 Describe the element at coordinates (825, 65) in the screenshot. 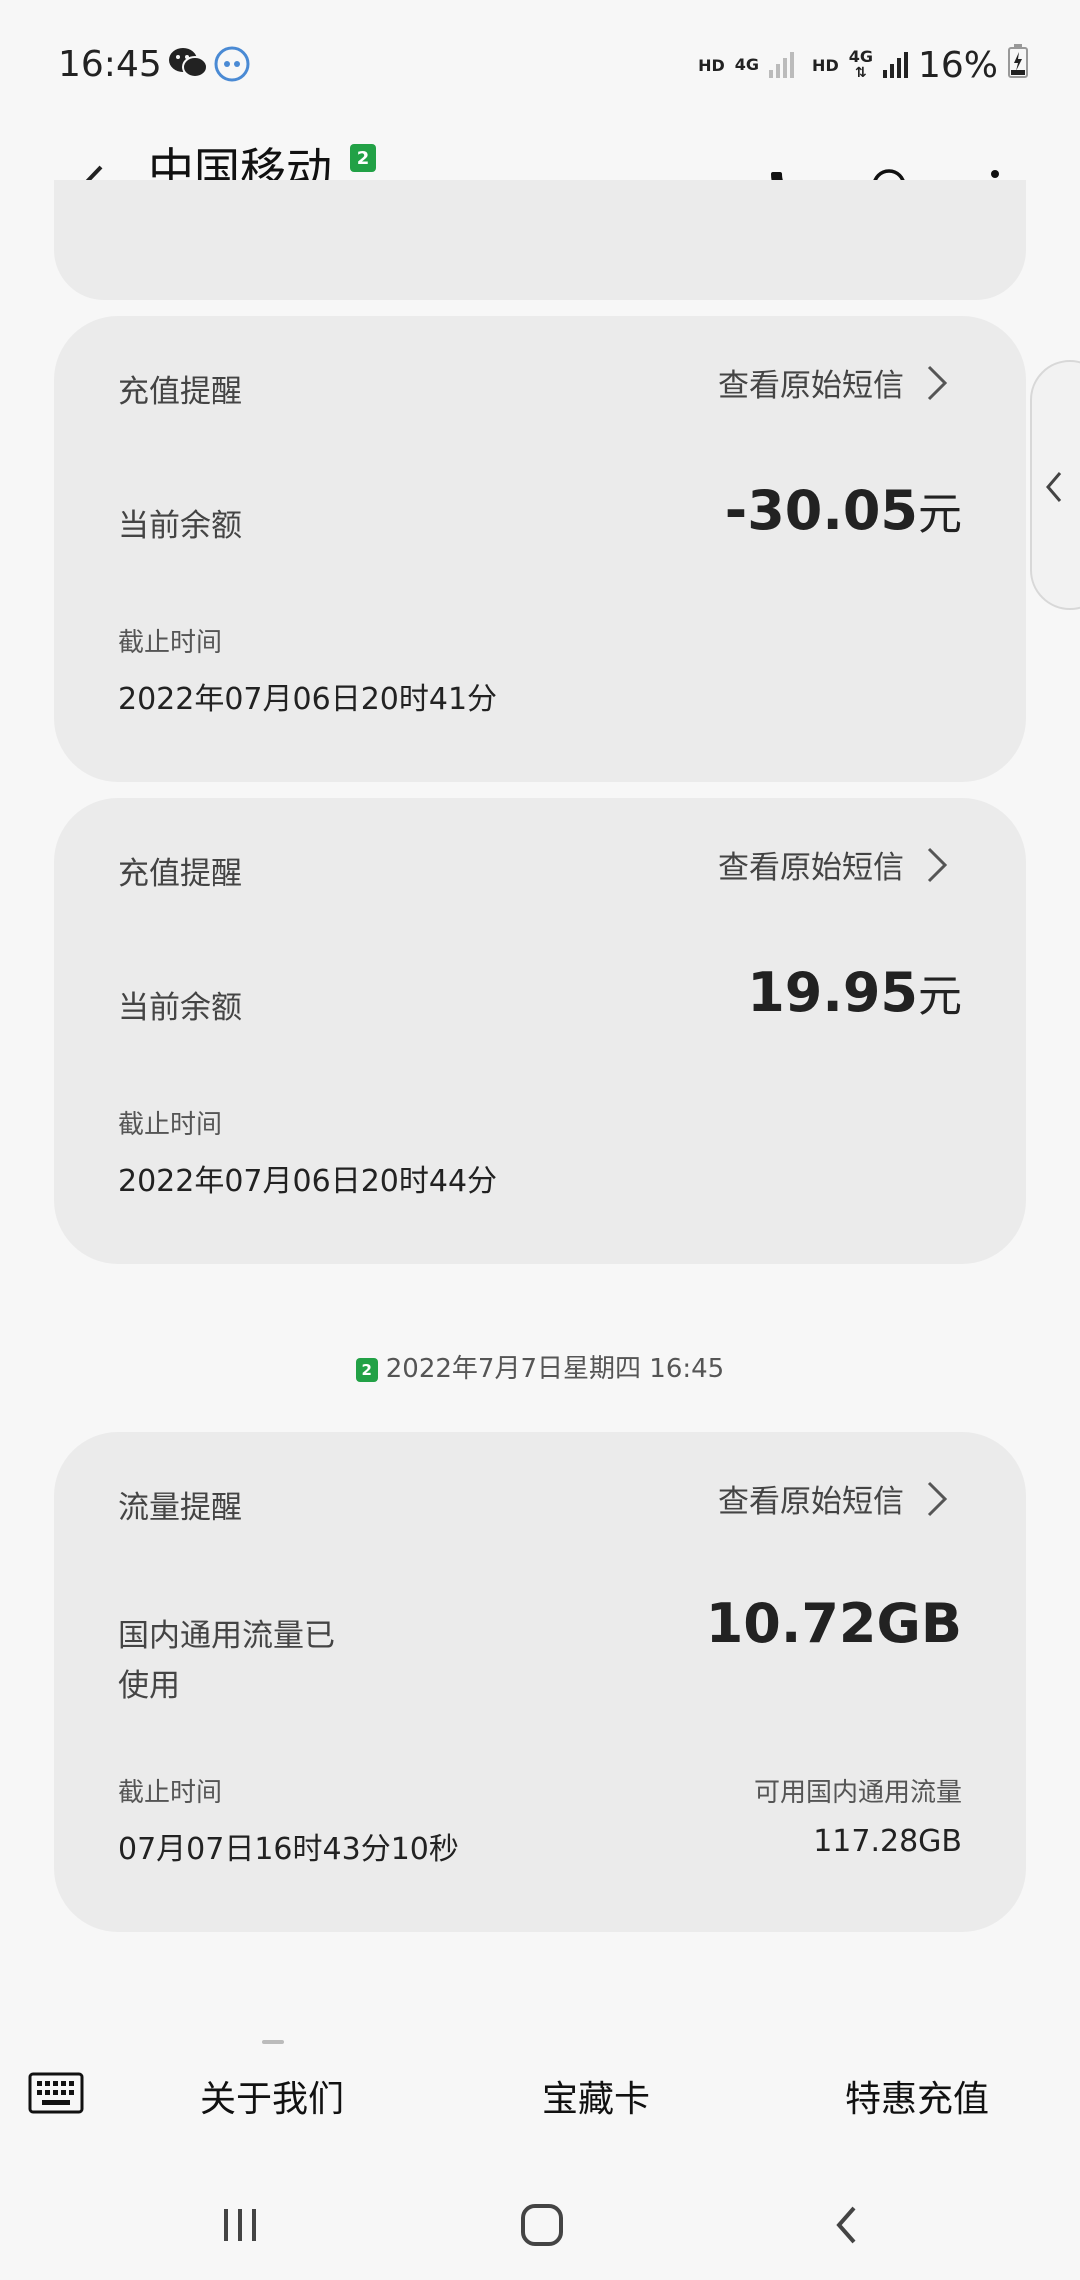

I see `hd-indicator-2: HD` at that location.